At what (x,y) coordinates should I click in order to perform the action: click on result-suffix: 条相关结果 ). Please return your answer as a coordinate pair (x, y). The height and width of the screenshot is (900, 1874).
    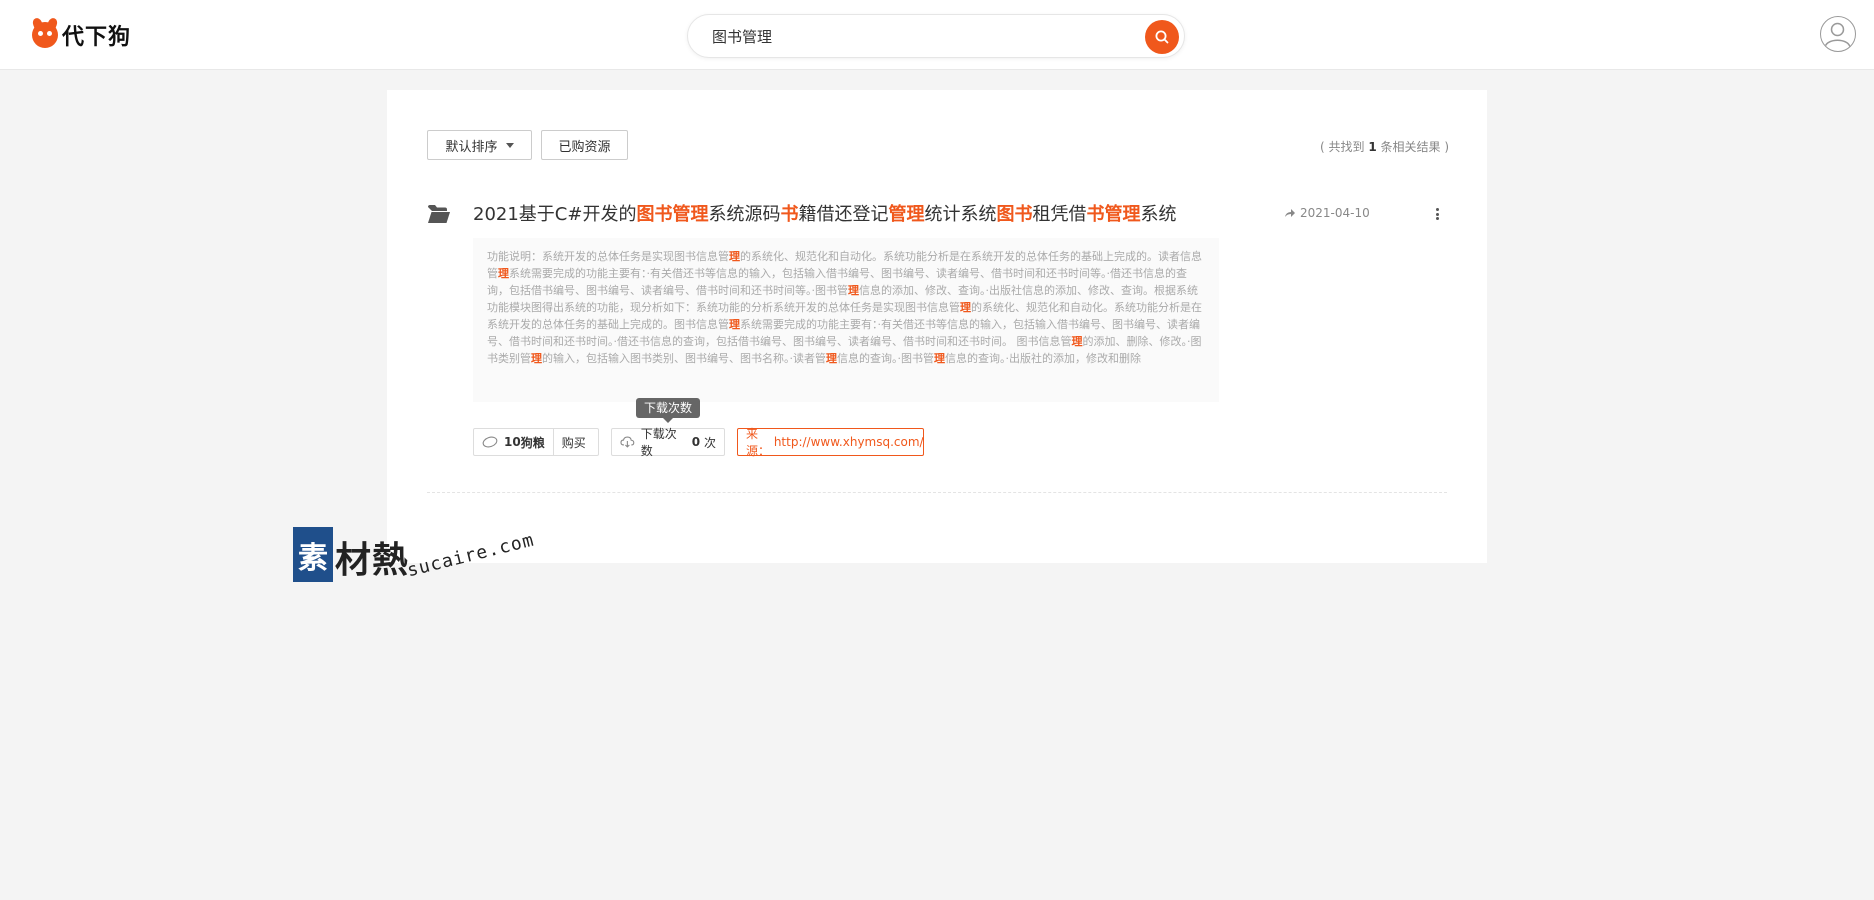
    Looking at the image, I should click on (1413, 147).